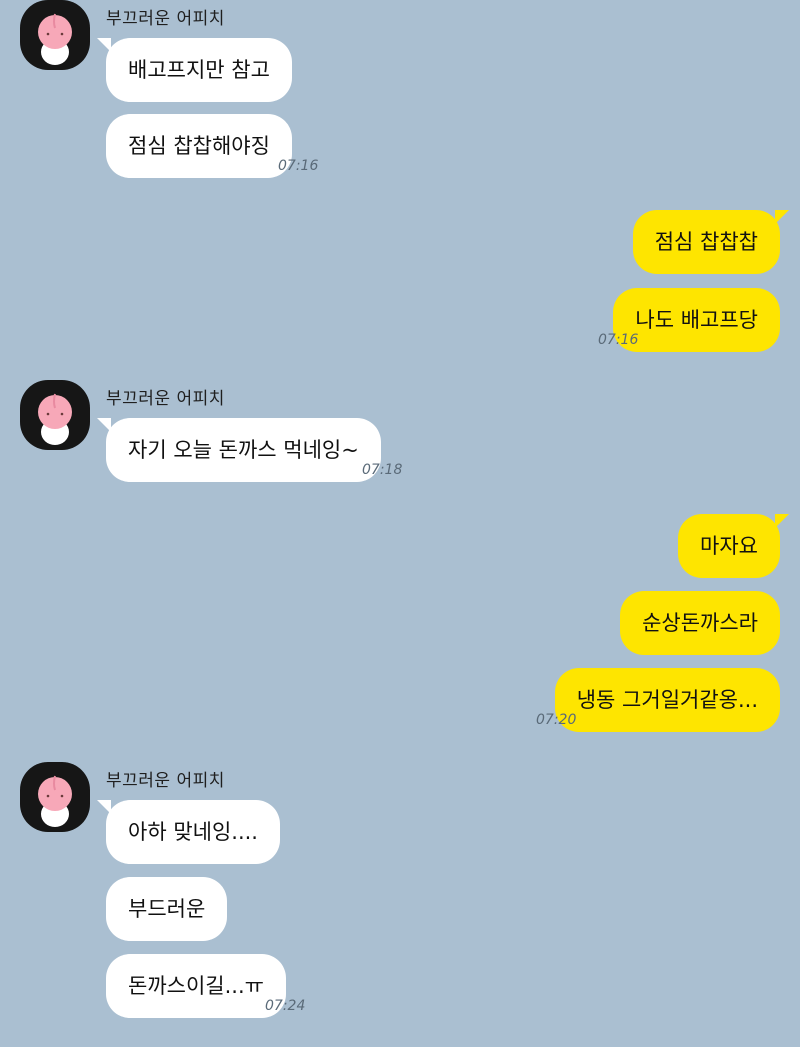  What do you see at coordinates (285, 1006) in the screenshot?
I see `message-timestamp: 07:24` at bounding box center [285, 1006].